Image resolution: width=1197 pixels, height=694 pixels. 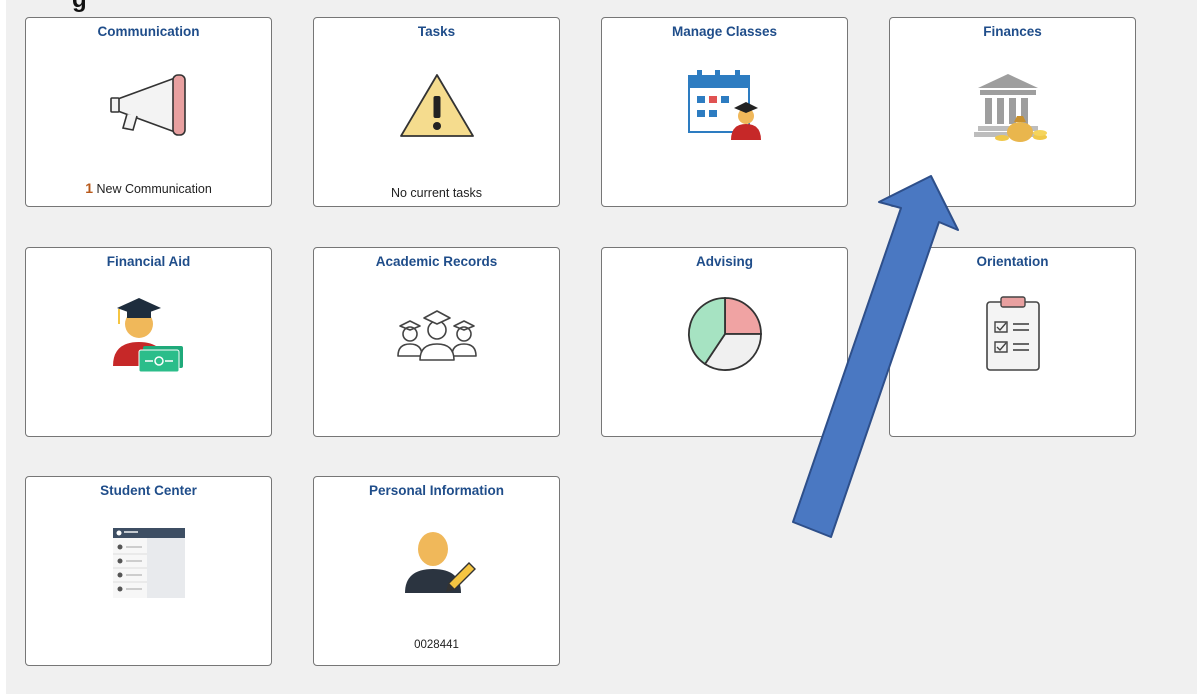 I want to click on new-communication-label: New Communication, so click(x=154, y=189).